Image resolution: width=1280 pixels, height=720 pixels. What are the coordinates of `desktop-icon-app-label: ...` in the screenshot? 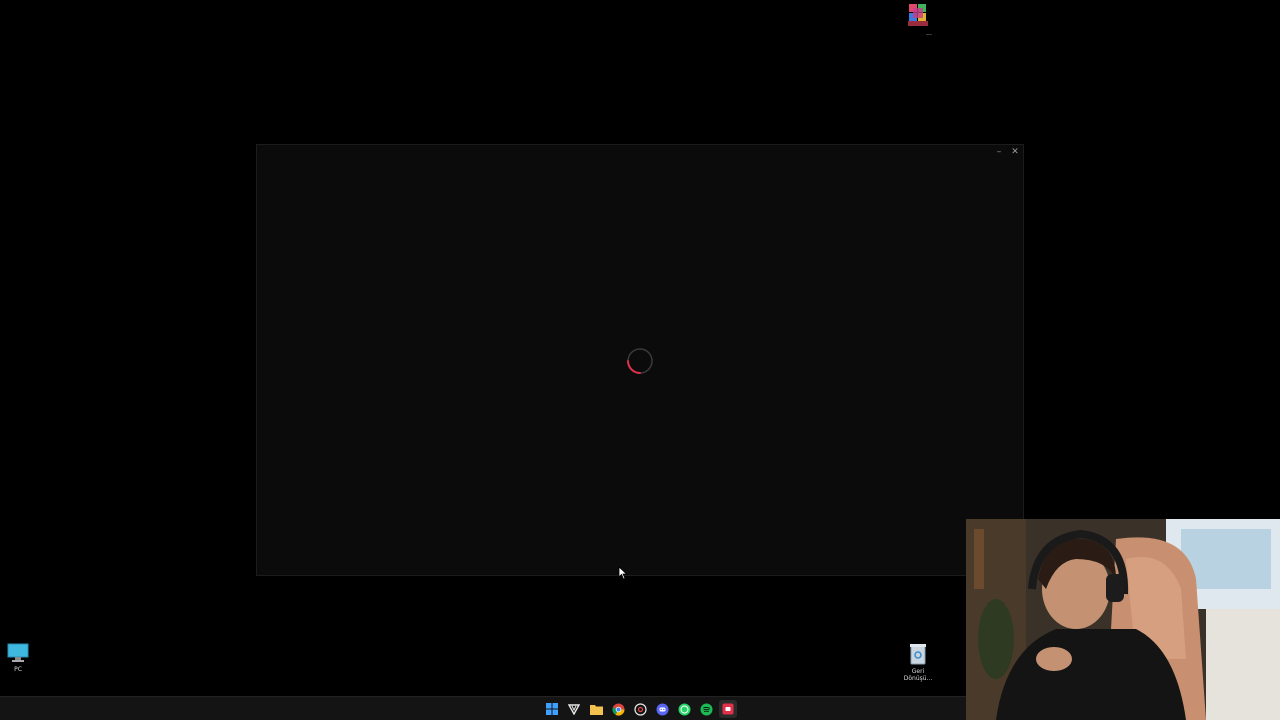 It's located at (929, 33).